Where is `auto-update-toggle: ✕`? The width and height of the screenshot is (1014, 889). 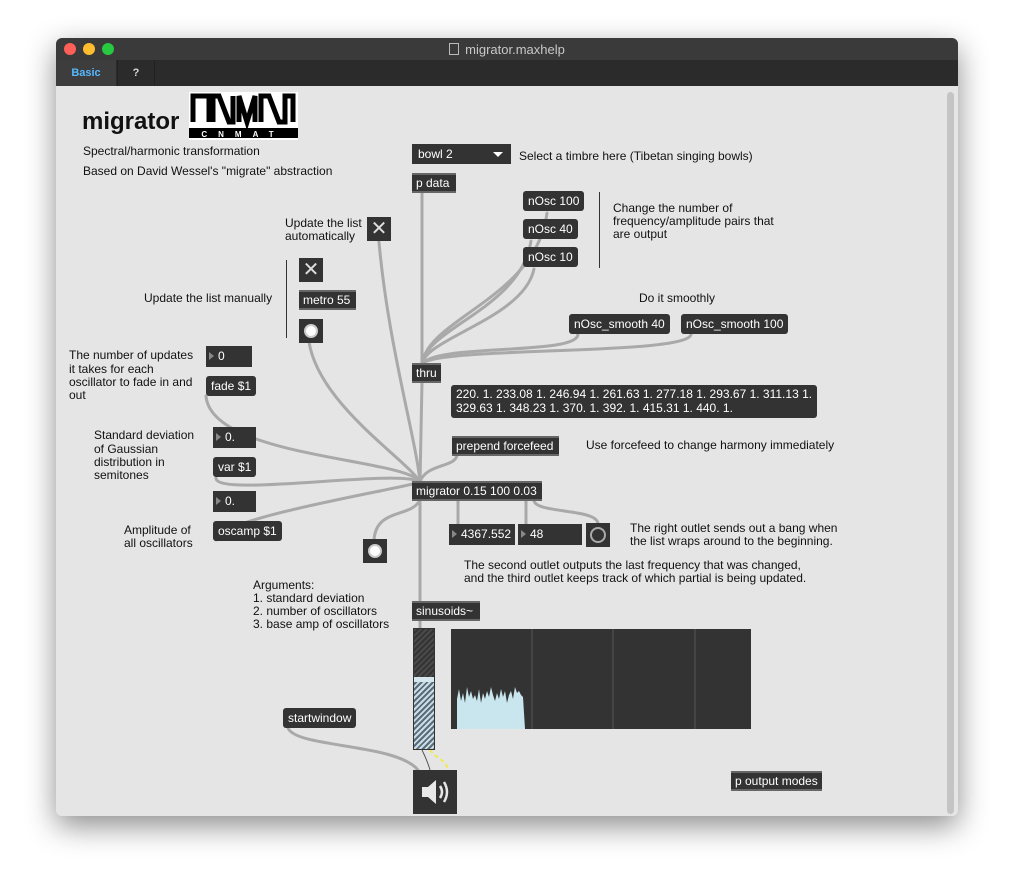 auto-update-toggle: ✕ is located at coordinates (379, 229).